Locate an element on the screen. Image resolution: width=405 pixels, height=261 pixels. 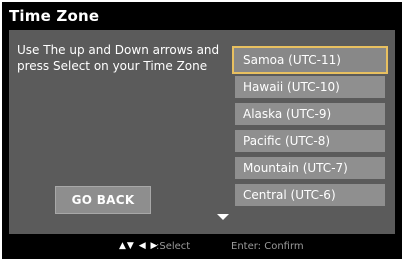
arrow-keys-icon: ▲▼ ◀ ▶ is located at coordinates (139, 246).